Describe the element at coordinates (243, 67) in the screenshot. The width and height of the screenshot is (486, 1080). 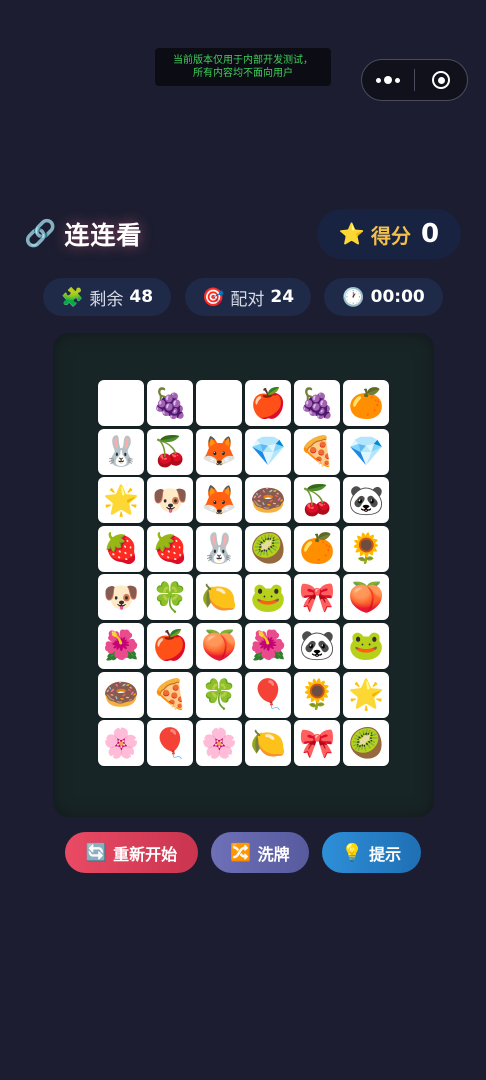
I see `dev-notice: 当前版本仅用于内部开发测试， 所有内容均不面向用户` at that location.